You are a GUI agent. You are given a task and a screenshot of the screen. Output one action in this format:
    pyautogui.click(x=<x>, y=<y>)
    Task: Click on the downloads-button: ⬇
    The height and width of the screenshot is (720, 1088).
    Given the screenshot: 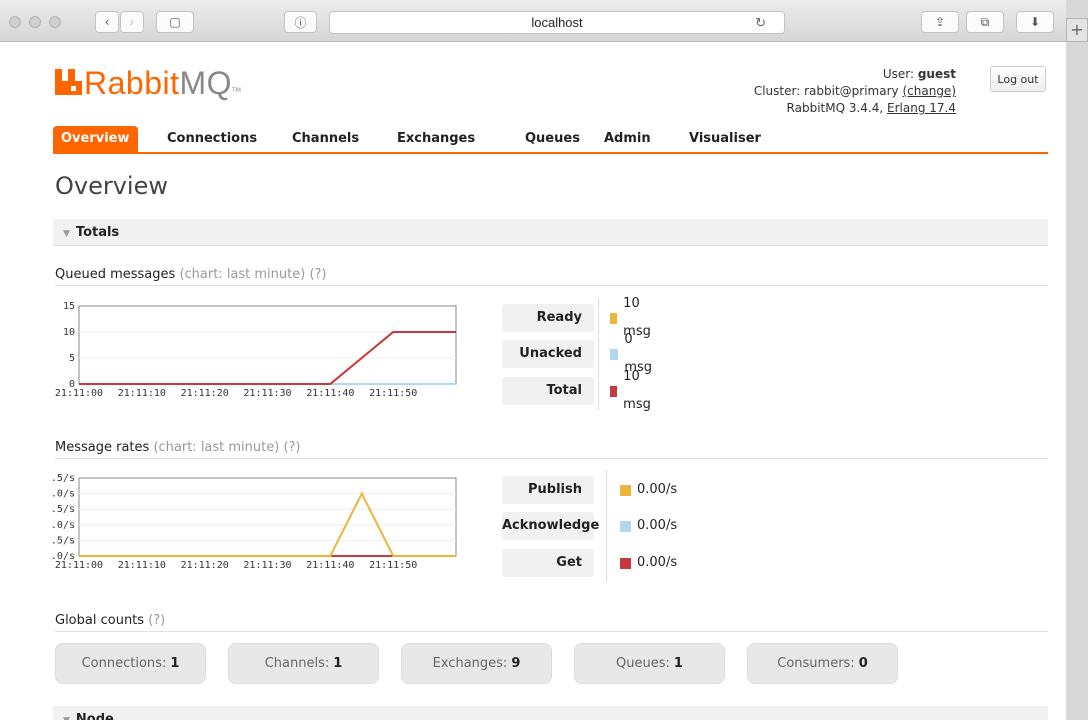 What is the action you would take?
    pyautogui.click(x=1035, y=22)
    